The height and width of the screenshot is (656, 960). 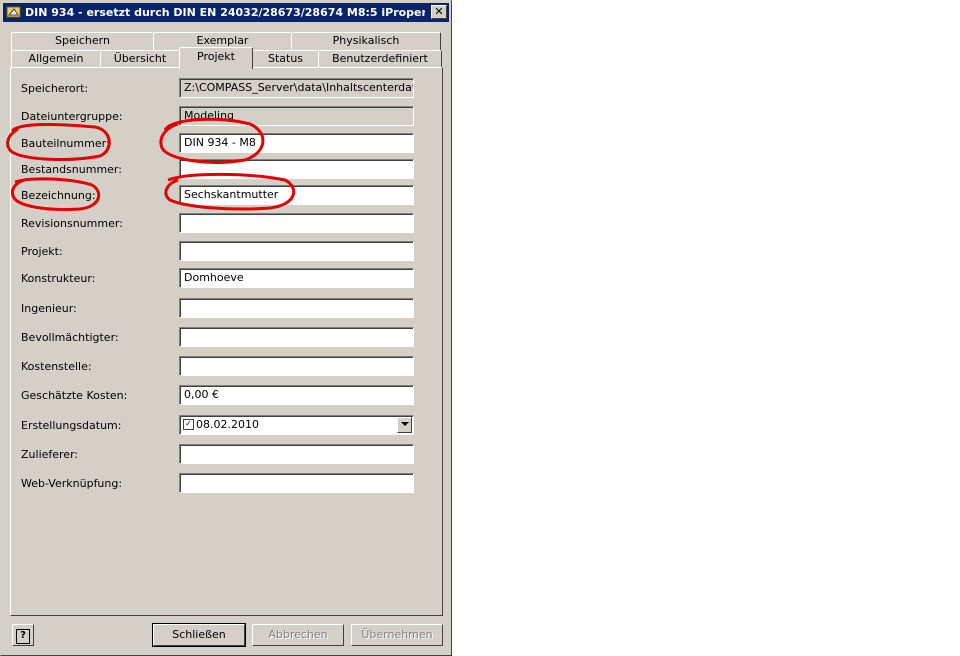 I want to click on tab-label: Benutzerdefiniert, so click(x=380, y=58).